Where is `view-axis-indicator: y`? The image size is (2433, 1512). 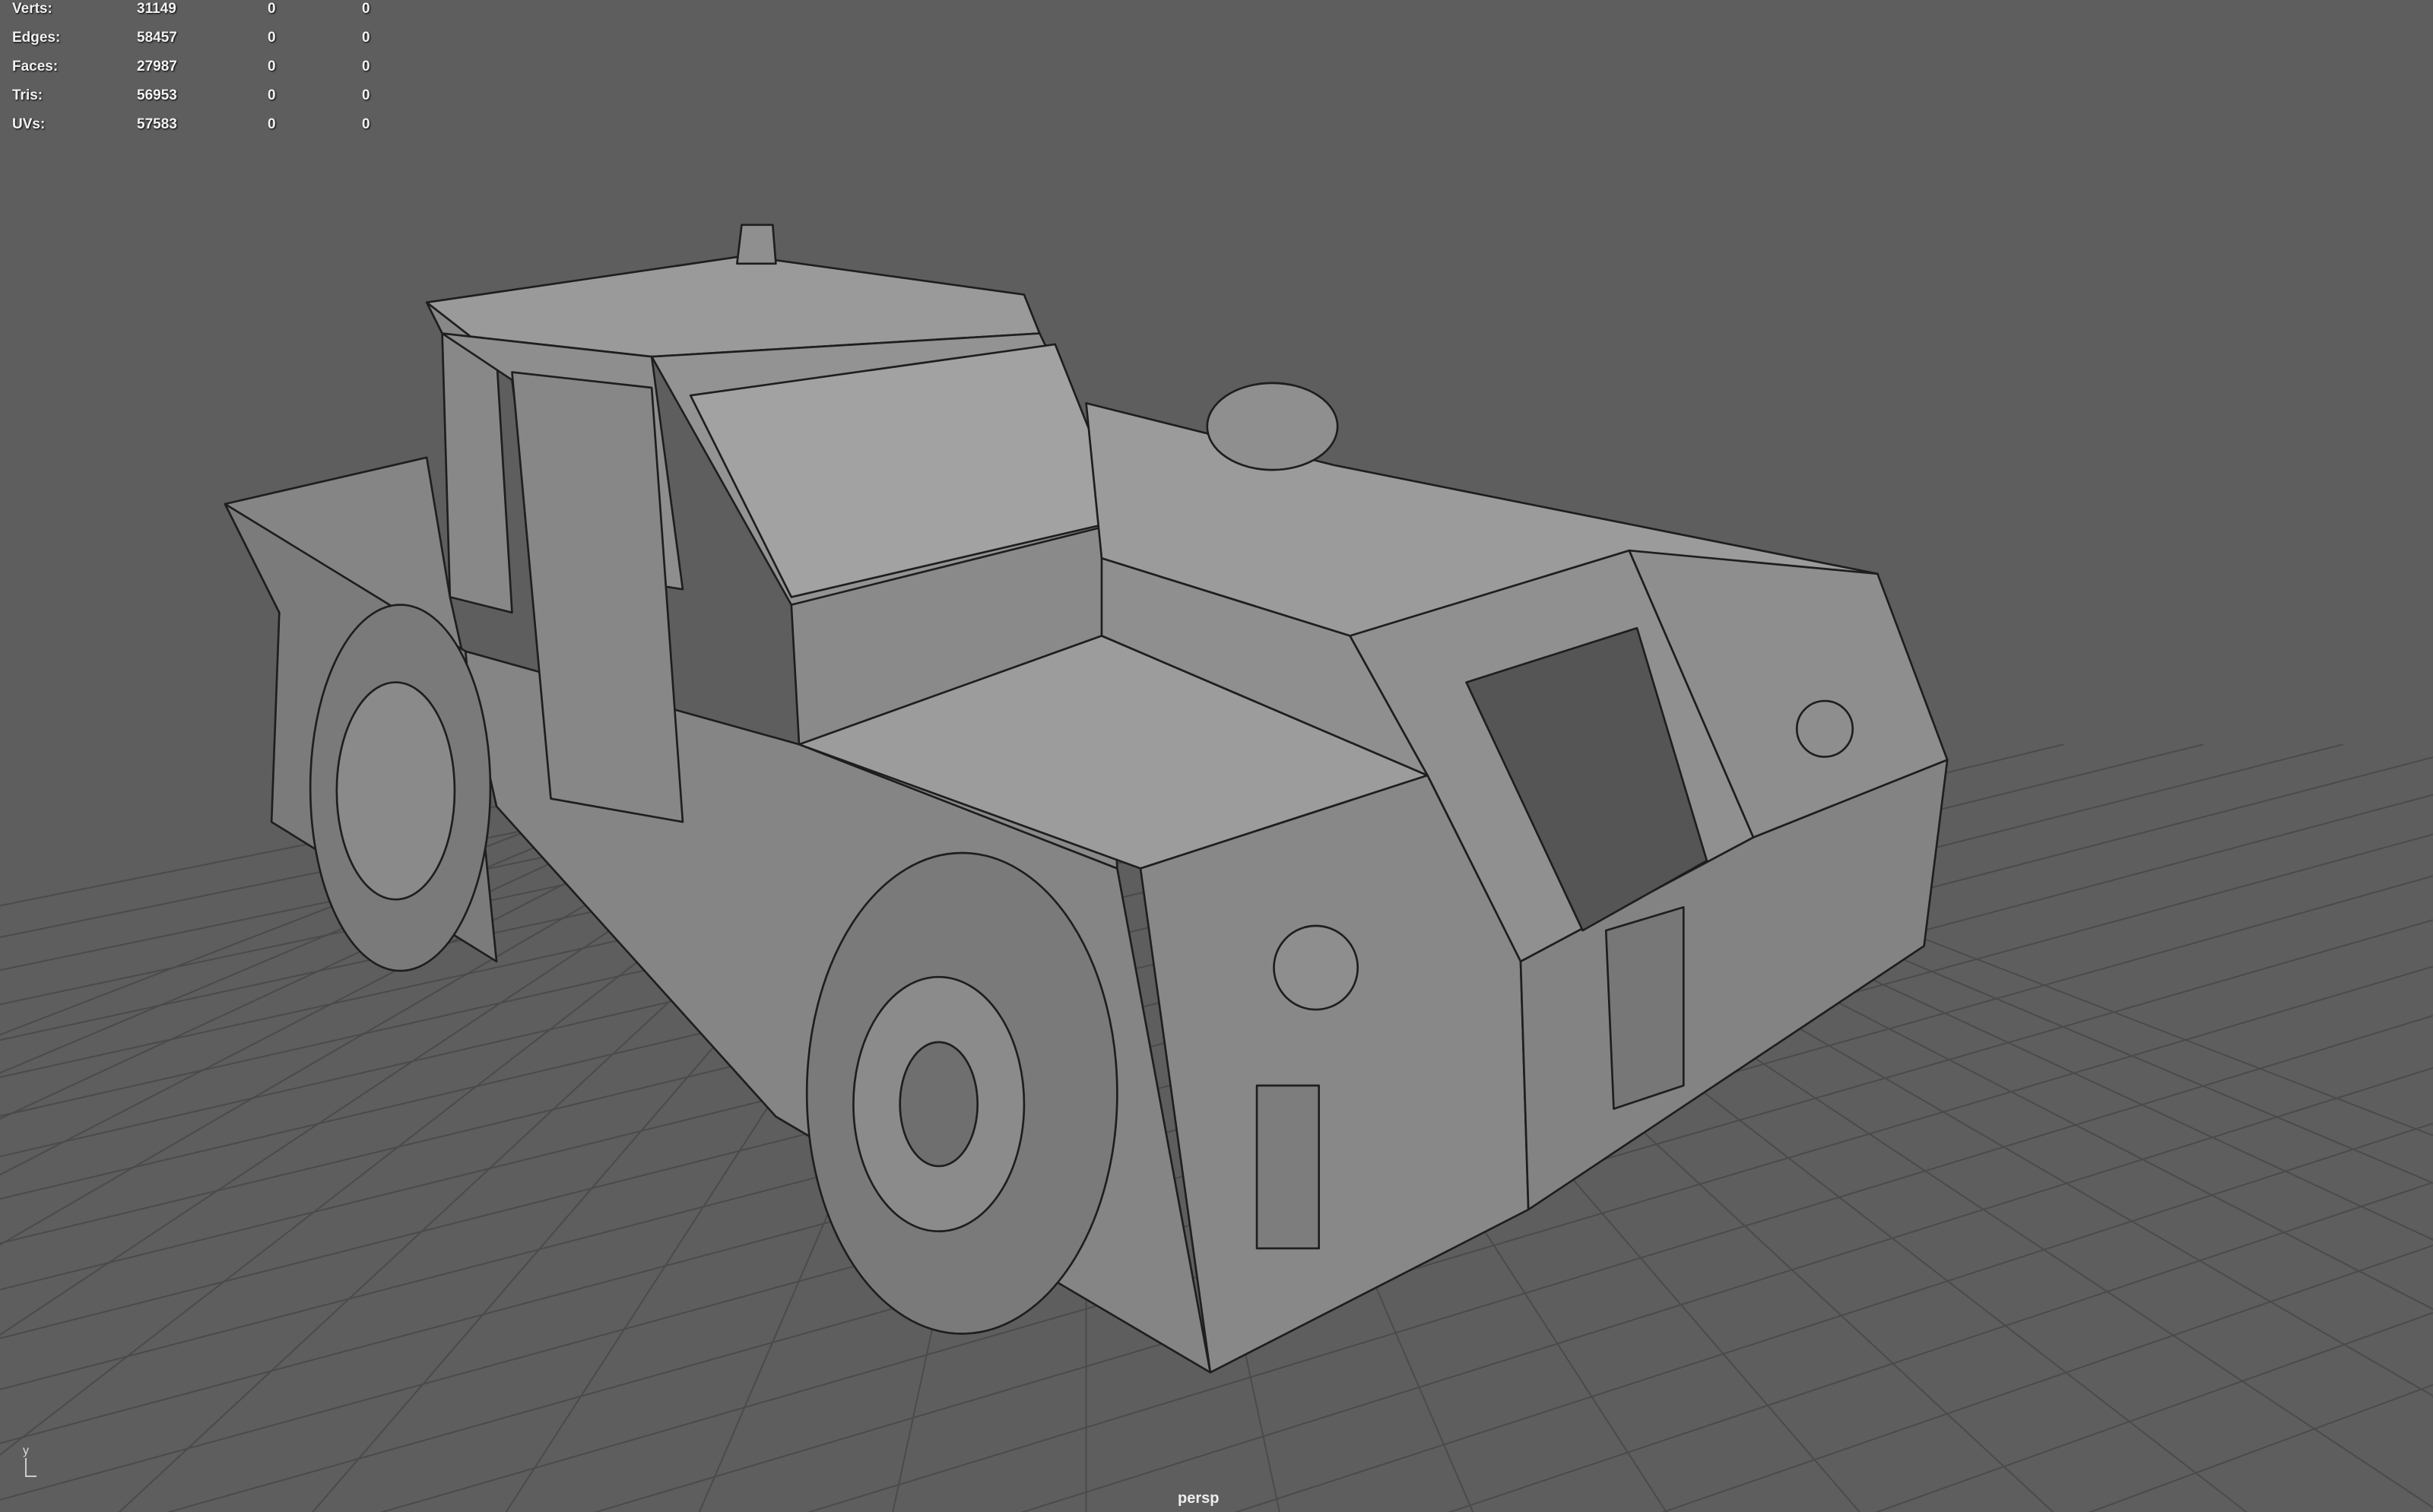 view-axis-indicator: y is located at coordinates (32, 1464).